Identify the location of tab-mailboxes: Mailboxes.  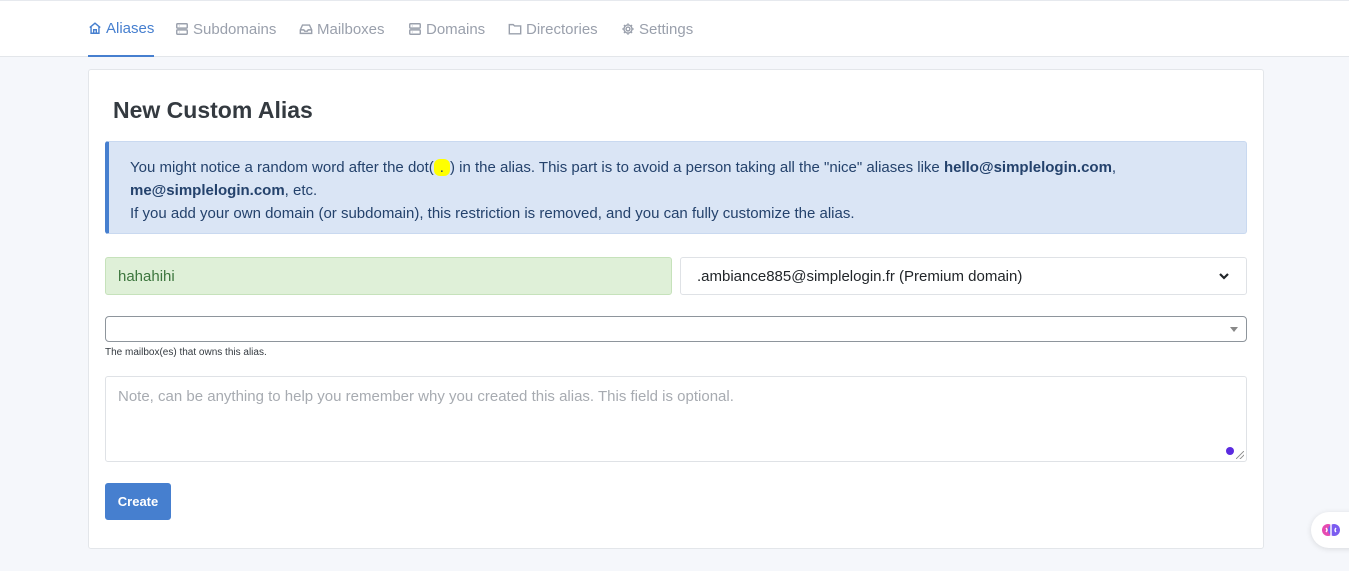
(342, 29).